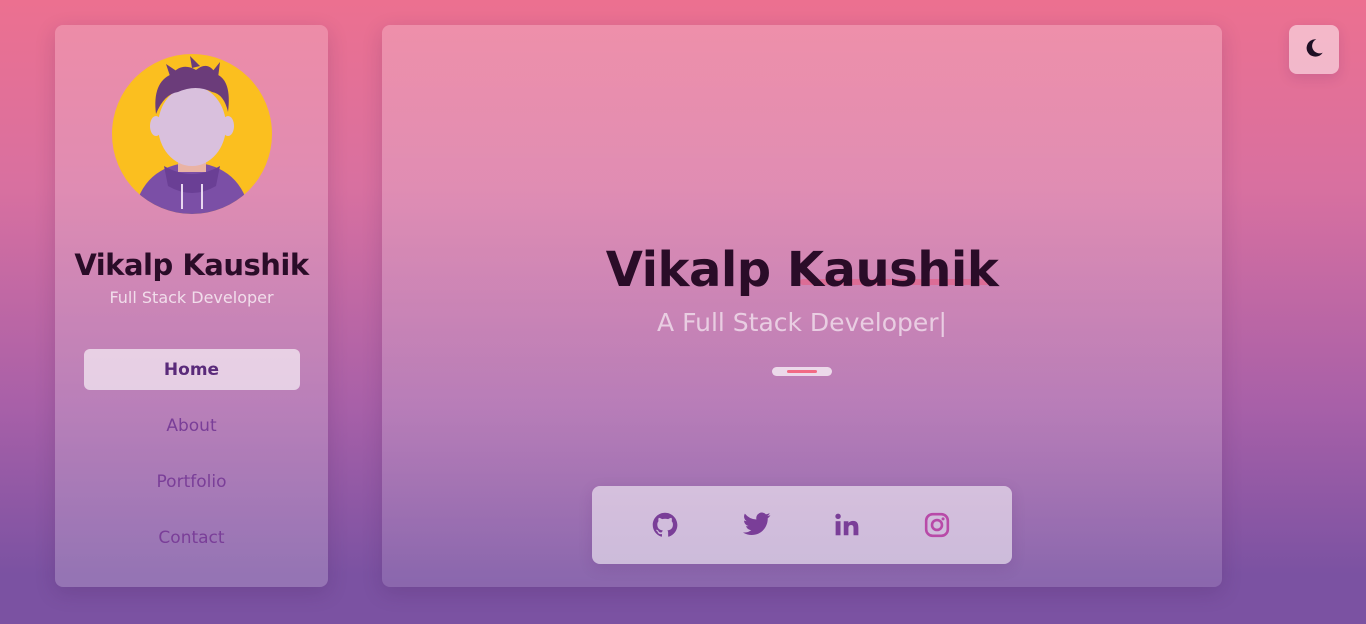 The image size is (1366, 624). Describe the element at coordinates (798, 322) in the screenshot. I see `hero-subtitle-text: A Full Stack Developer` at that location.